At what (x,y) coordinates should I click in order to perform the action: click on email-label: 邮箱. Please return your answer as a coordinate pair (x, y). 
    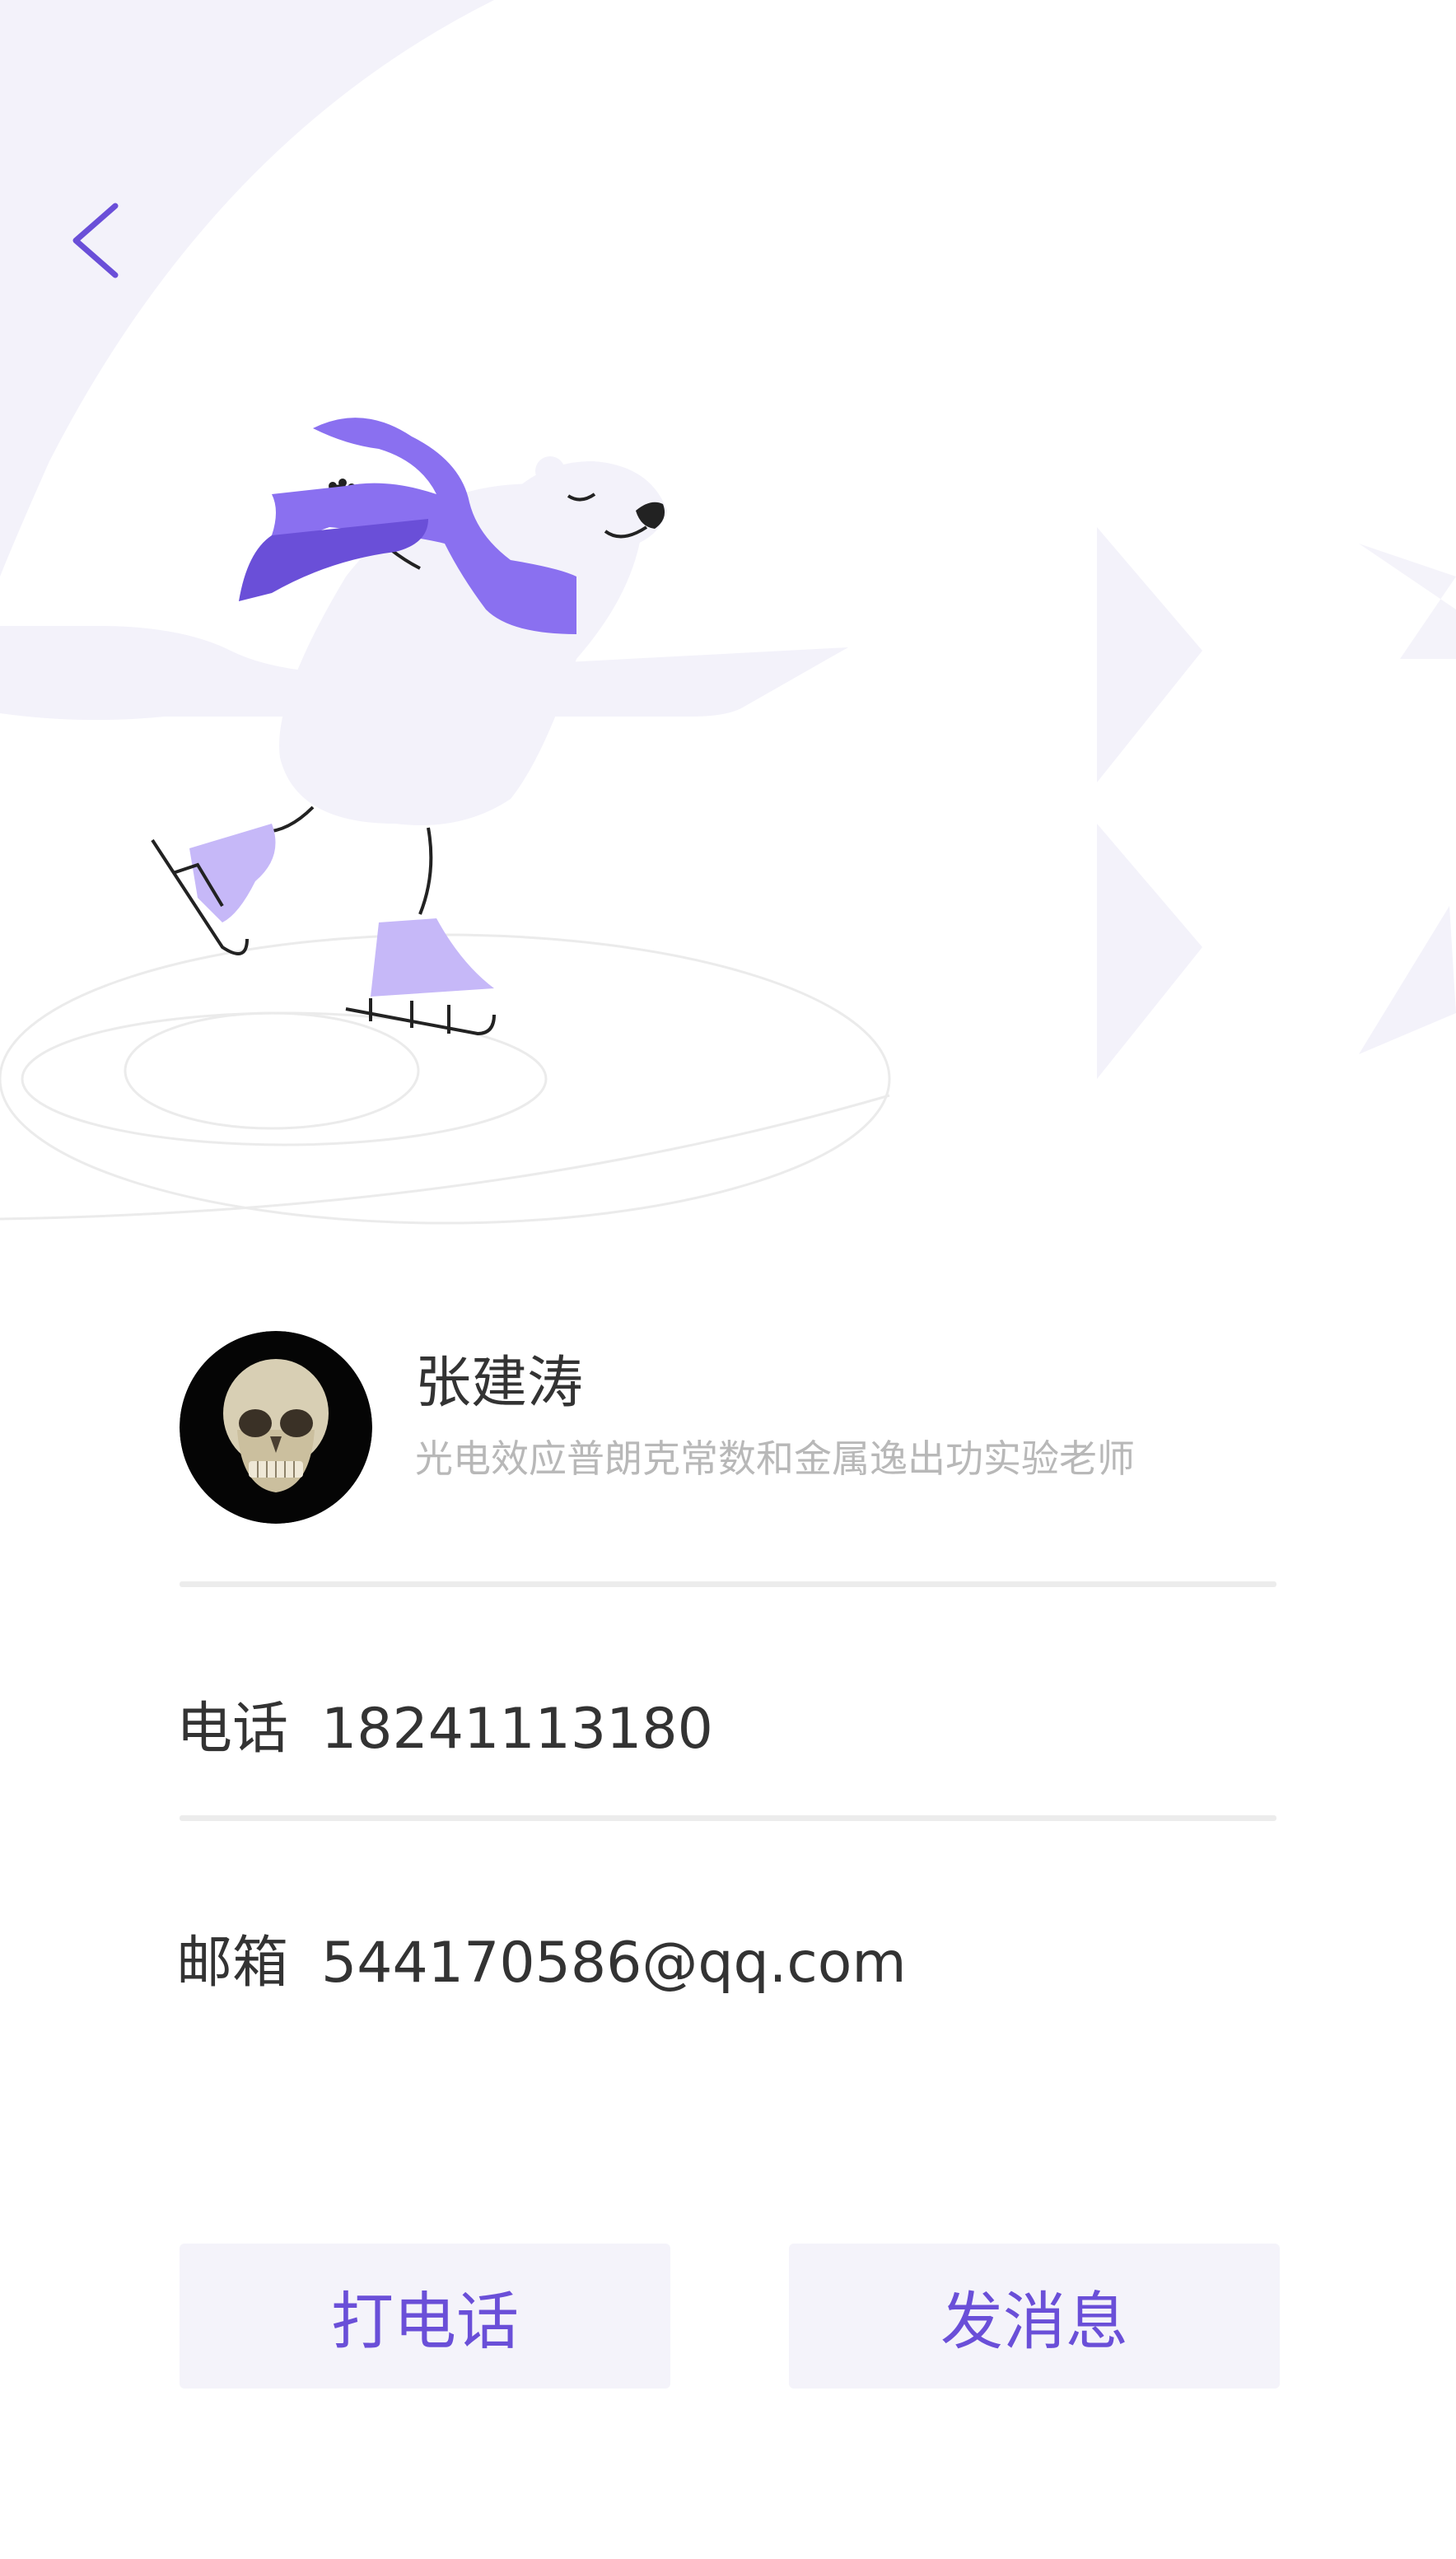
    Looking at the image, I should click on (232, 1963).